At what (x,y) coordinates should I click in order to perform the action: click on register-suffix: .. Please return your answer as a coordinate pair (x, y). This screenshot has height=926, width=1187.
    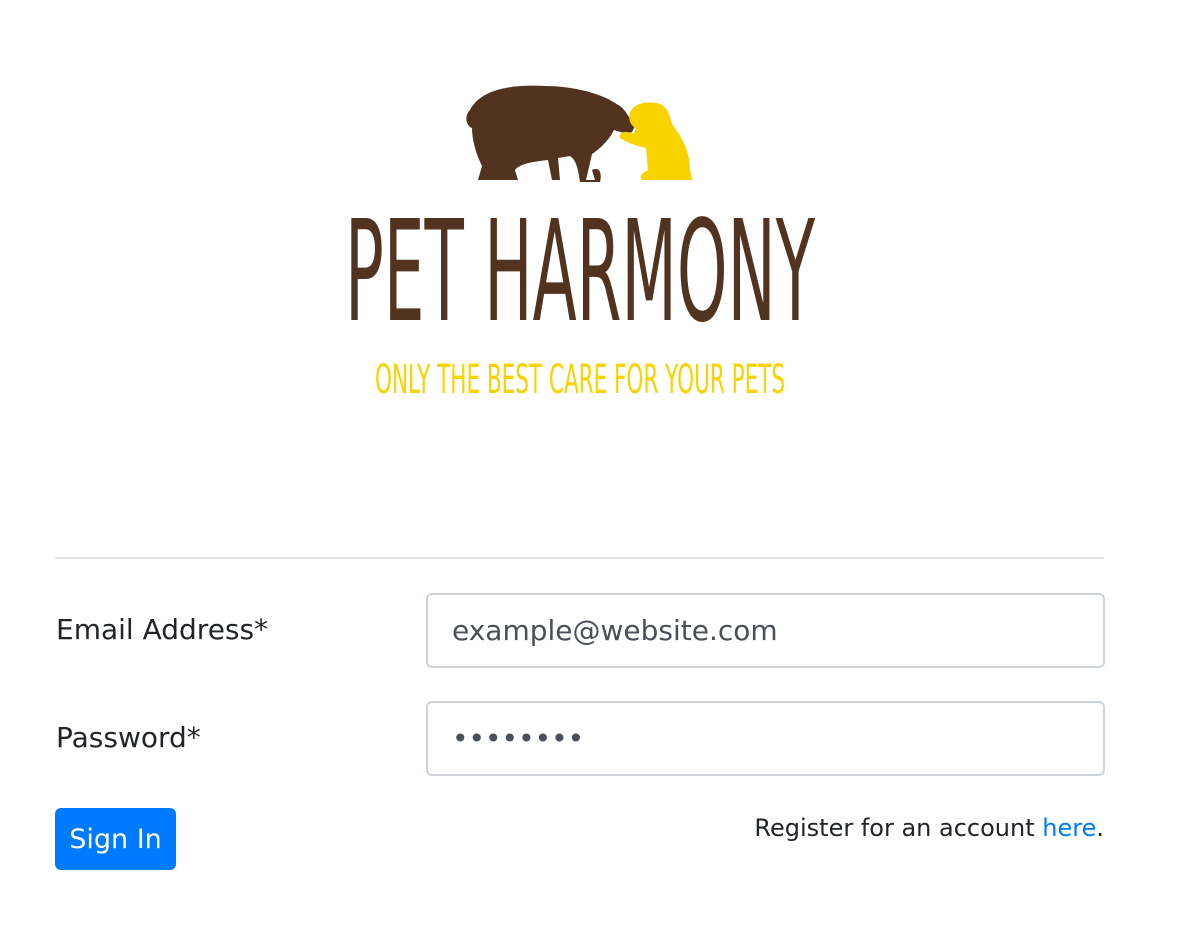
    Looking at the image, I should click on (1100, 828).